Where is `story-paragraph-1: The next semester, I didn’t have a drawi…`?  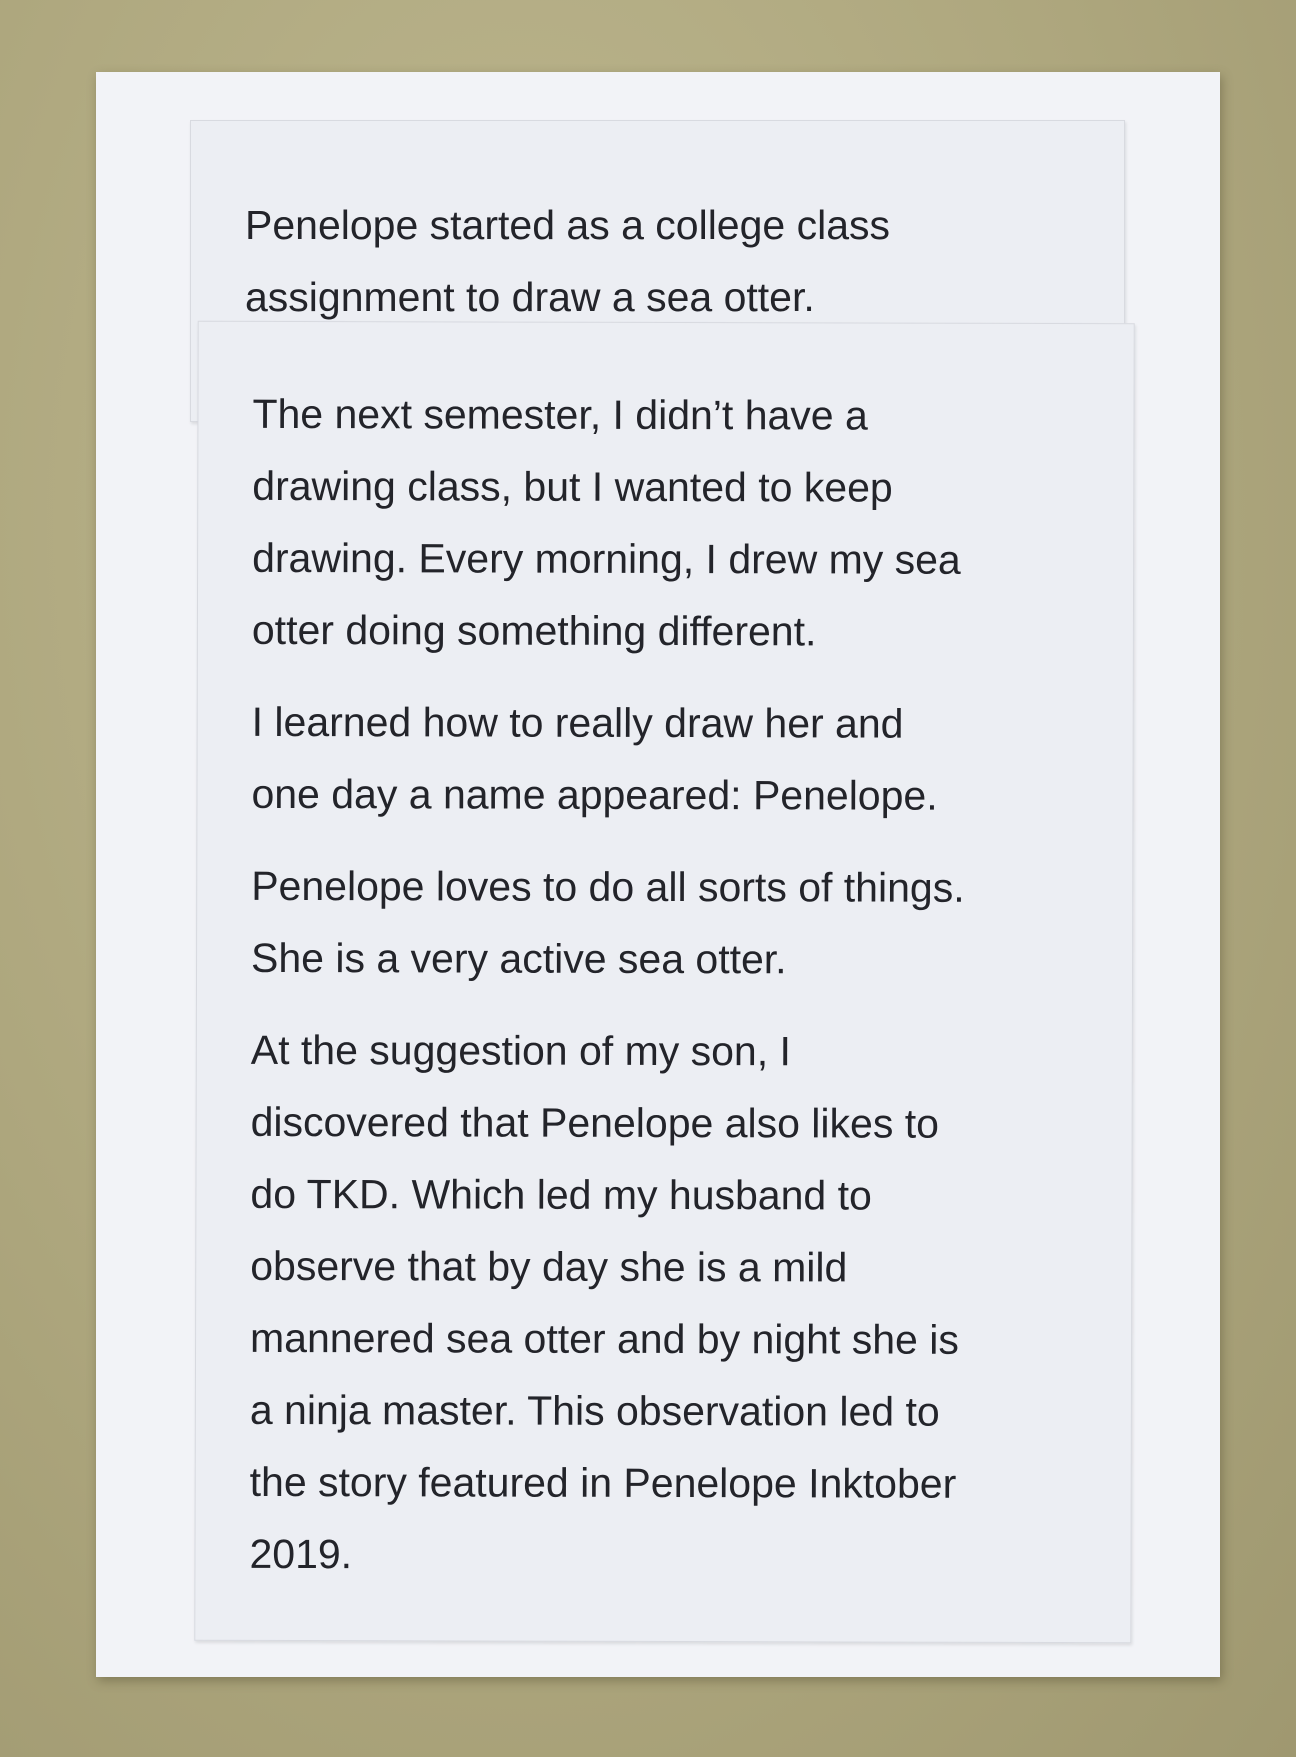
story-paragraph-1: The next semester, I didn’t have a drawi… is located at coordinates (606, 522).